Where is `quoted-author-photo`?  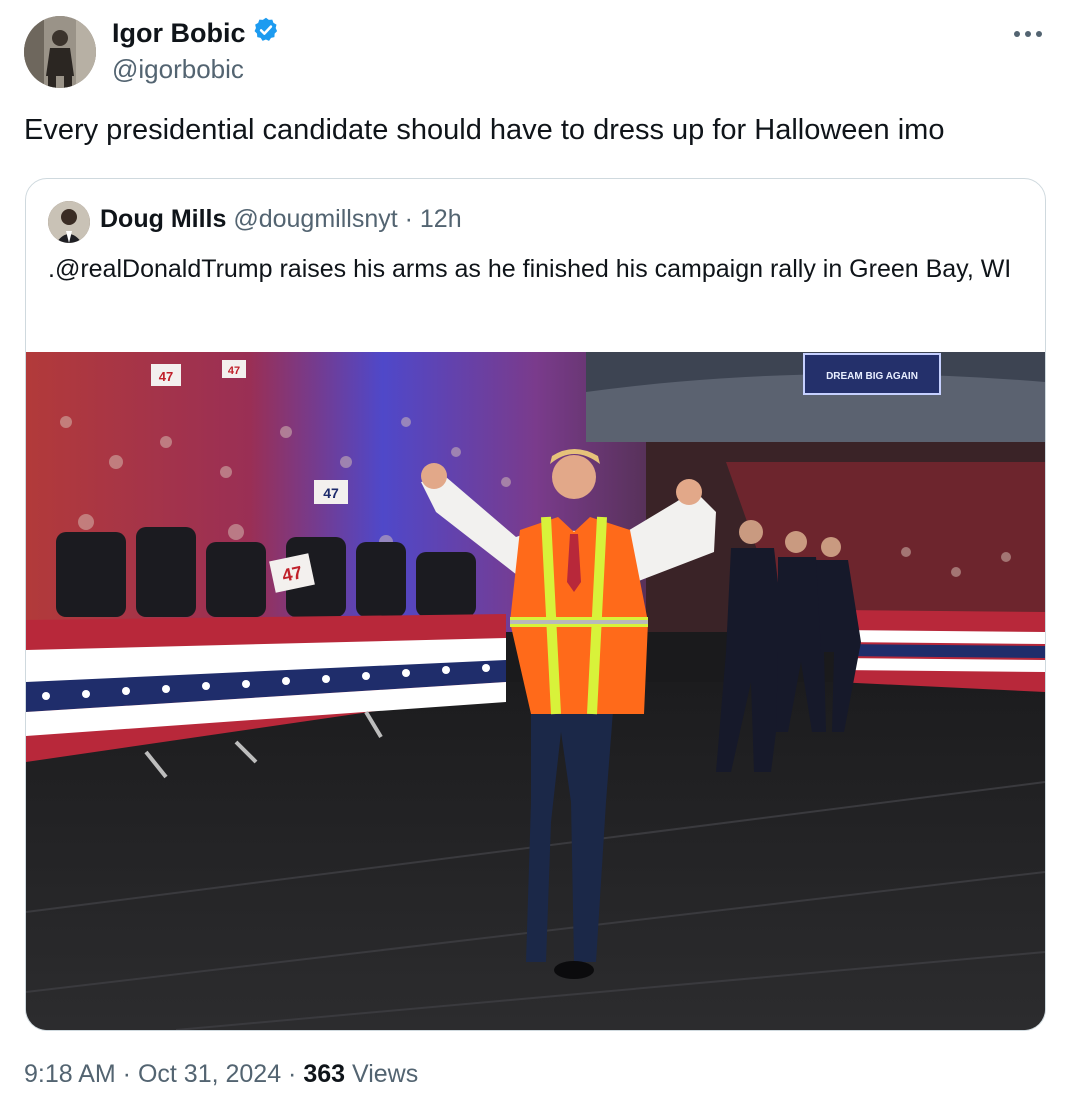 quoted-author-photo is located at coordinates (69, 222).